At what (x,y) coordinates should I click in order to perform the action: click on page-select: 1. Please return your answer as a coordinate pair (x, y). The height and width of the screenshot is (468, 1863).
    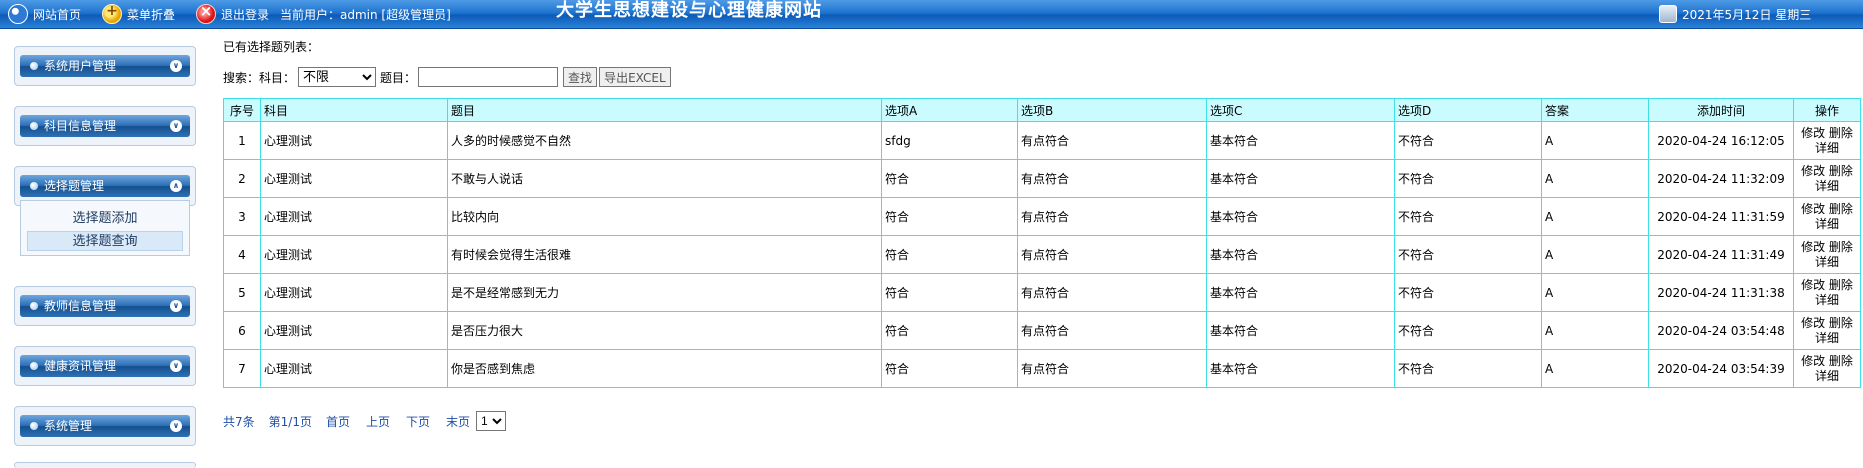
    Looking at the image, I should click on (491, 421).